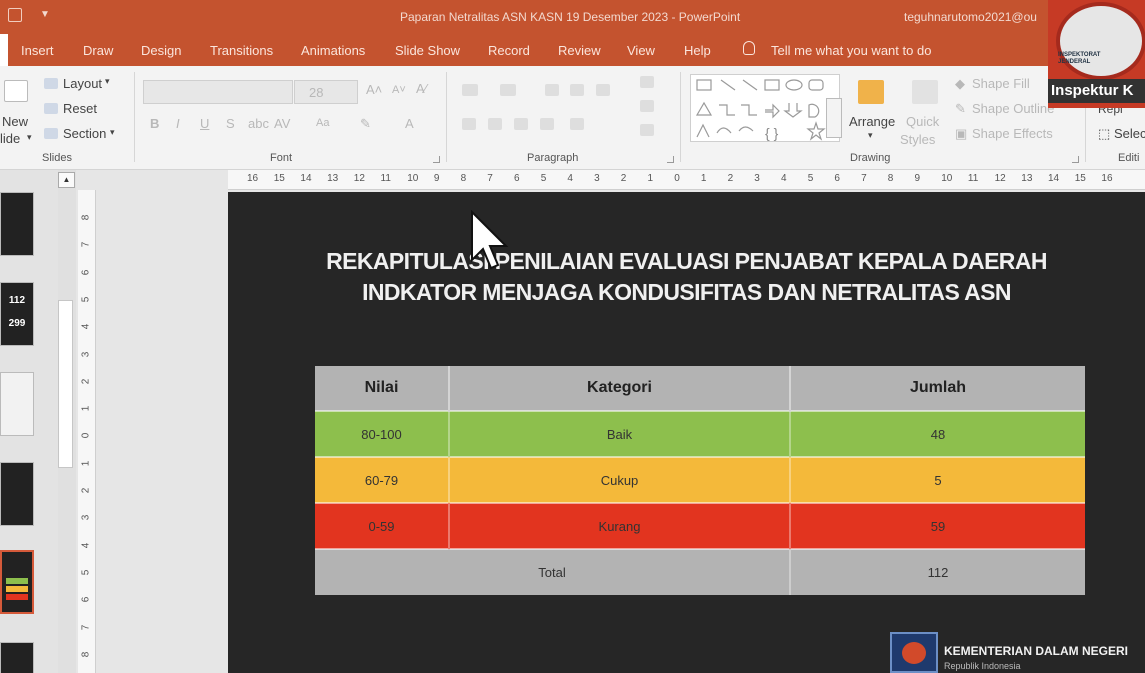  Describe the element at coordinates (333, 50) in the screenshot. I see `tab-animations: Animations` at that location.